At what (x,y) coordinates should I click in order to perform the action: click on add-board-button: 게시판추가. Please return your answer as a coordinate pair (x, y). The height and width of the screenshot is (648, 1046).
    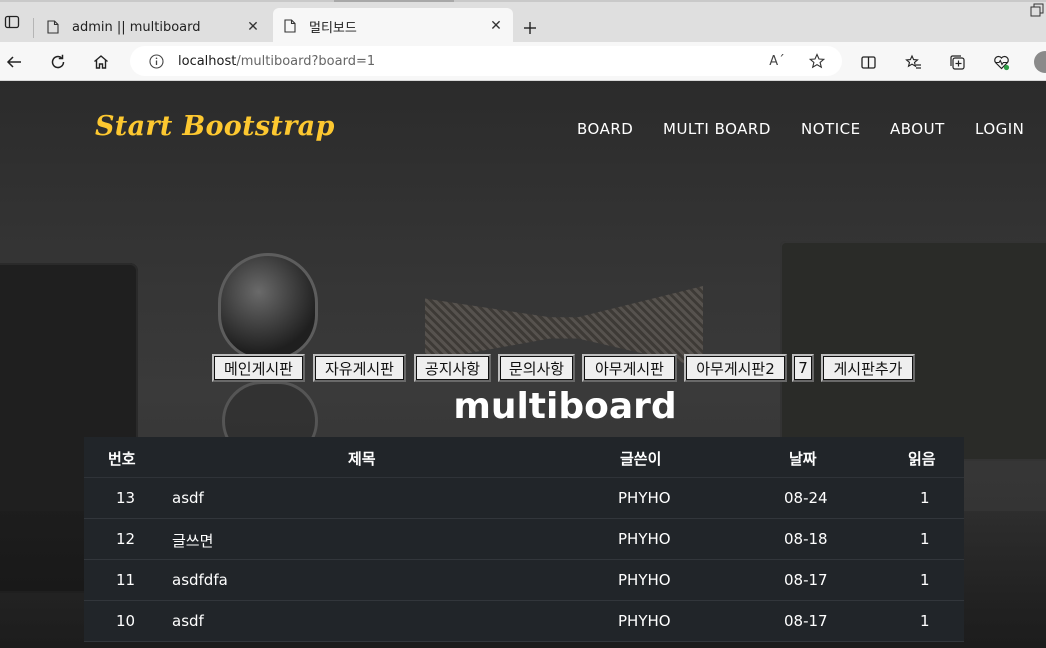
    Looking at the image, I should click on (868, 368).